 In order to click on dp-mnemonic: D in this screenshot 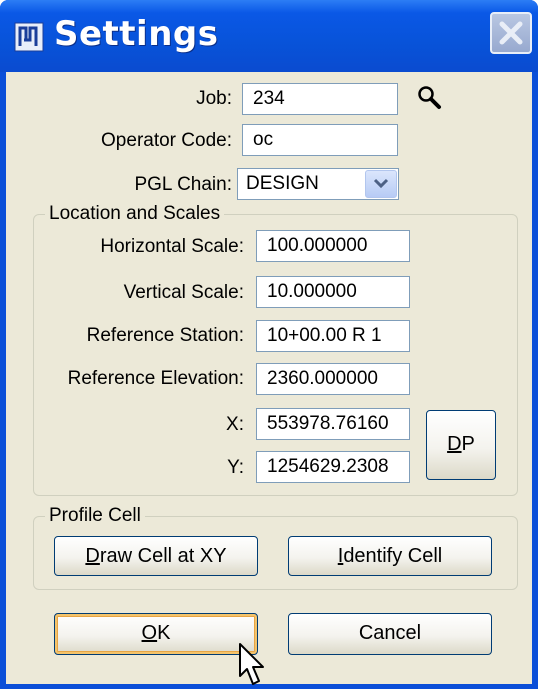, I will do `click(454, 444)`.